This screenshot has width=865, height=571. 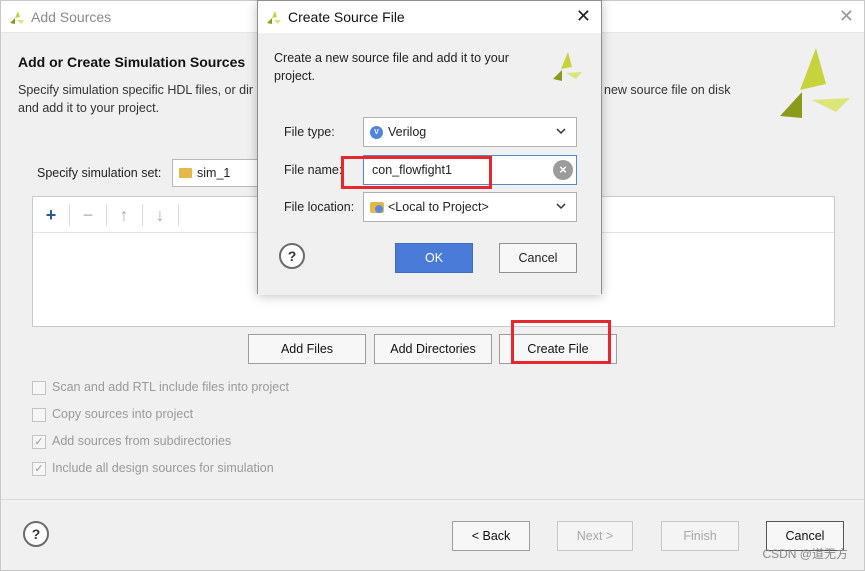 I want to click on dialog-title: Create Source File, so click(x=346, y=17).